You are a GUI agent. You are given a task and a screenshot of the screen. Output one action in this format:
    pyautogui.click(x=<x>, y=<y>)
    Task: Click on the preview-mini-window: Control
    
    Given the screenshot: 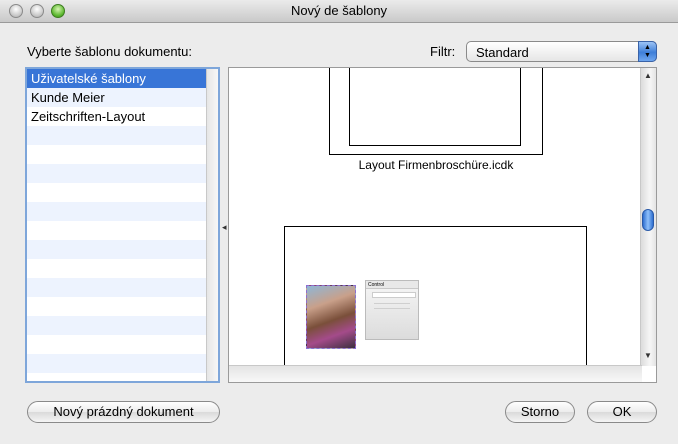 What is the action you would take?
    pyautogui.click(x=392, y=310)
    